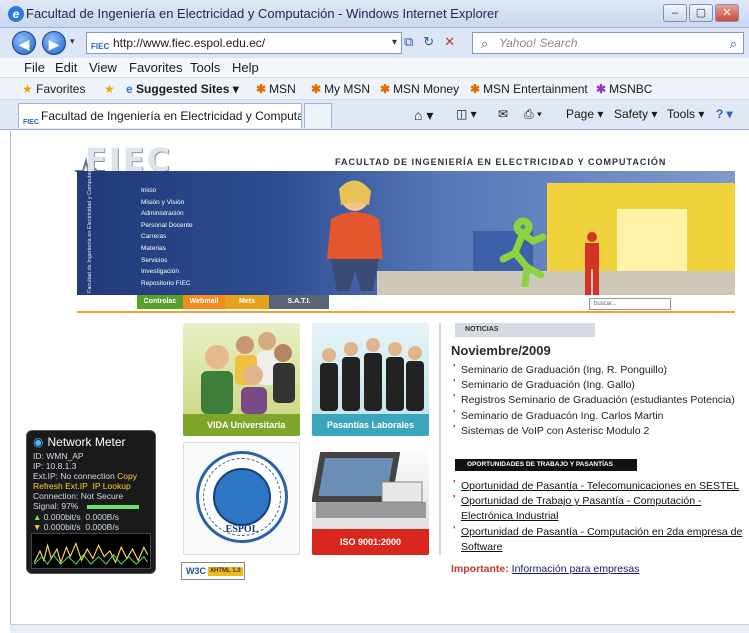  I want to click on espol-label: ESPOL, so click(242, 529).